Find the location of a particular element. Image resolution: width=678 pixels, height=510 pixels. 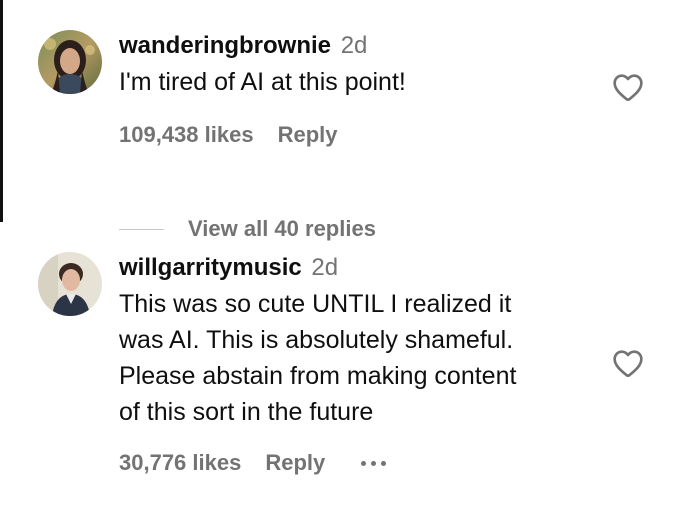

comment-text-line: of this sort in the future is located at coordinates (246, 412).